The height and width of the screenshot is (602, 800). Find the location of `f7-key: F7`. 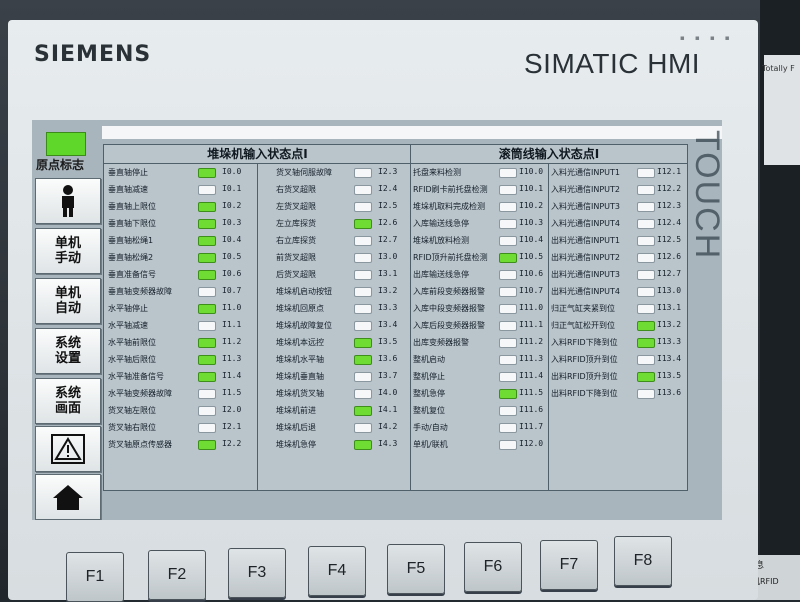

f7-key: F7 is located at coordinates (569, 565).